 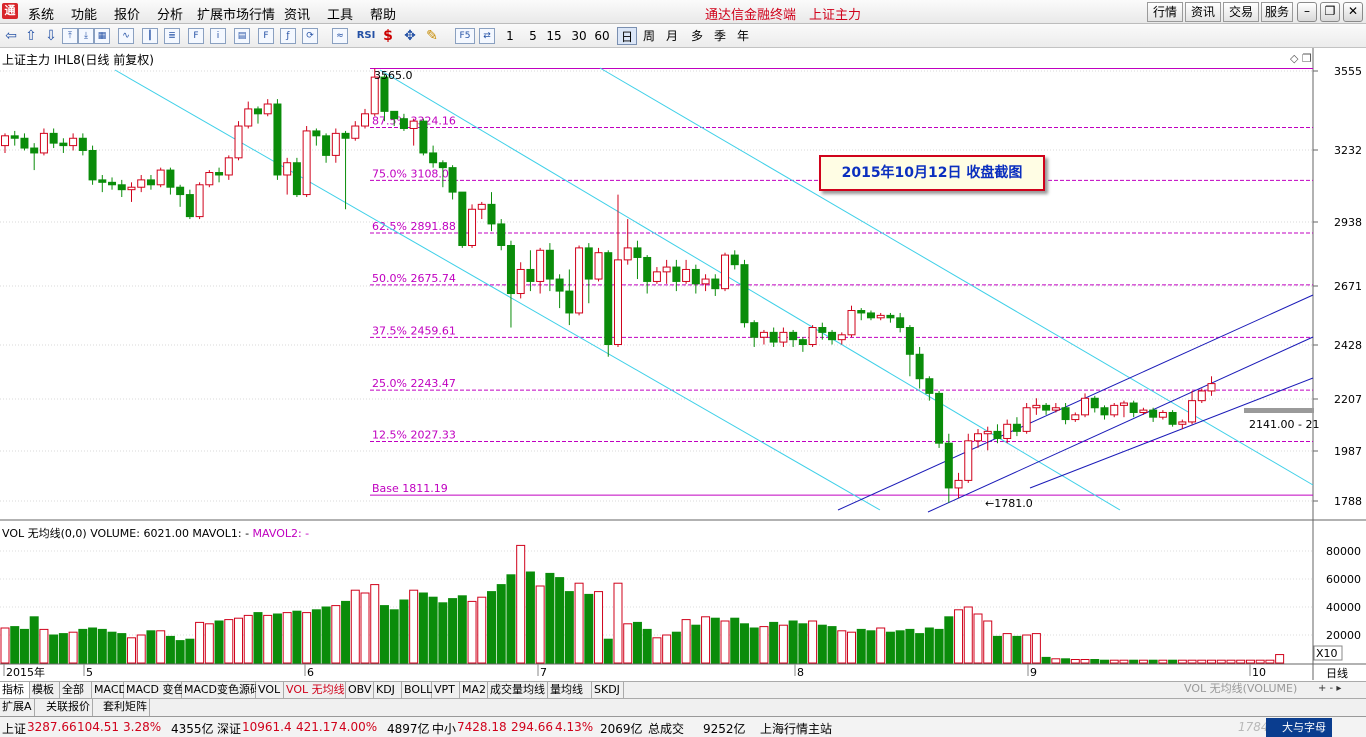 What do you see at coordinates (310, 36) in the screenshot?
I see `refresh-icon: ⟳` at bounding box center [310, 36].